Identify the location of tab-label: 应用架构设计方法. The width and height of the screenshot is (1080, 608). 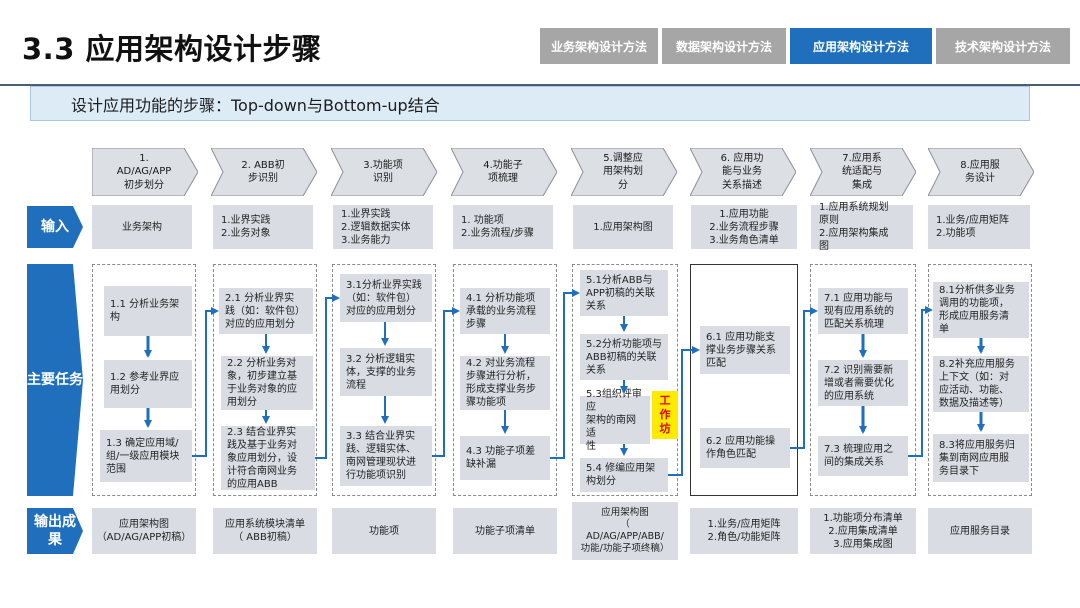
(860, 46).